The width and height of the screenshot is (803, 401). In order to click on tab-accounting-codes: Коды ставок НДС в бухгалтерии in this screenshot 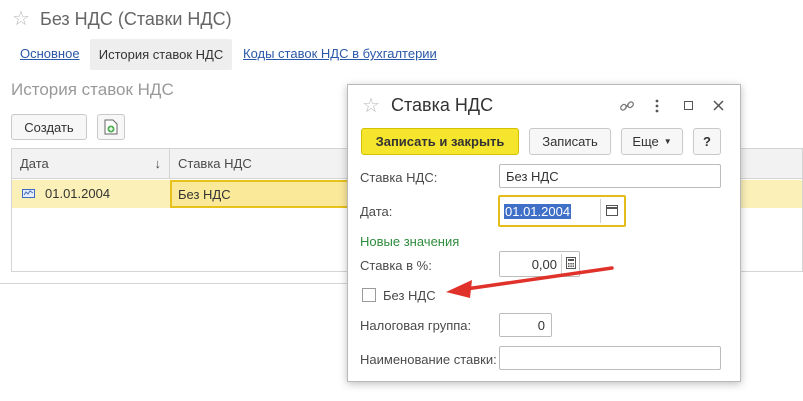, I will do `click(340, 53)`.